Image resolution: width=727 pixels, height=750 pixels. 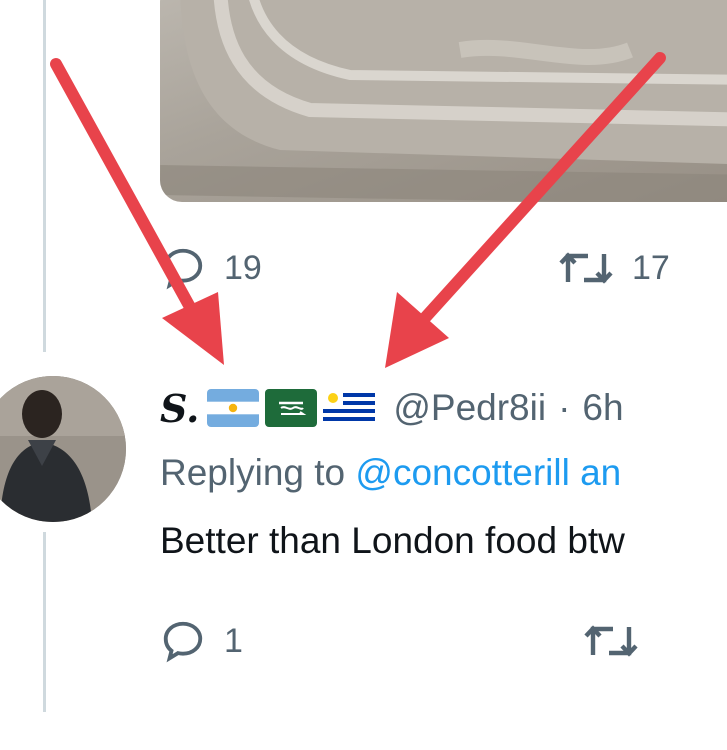 What do you see at coordinates (258, 472) in the screenshot?
I see `replying-to-label: Replying to` at bounding box center [258, 472].